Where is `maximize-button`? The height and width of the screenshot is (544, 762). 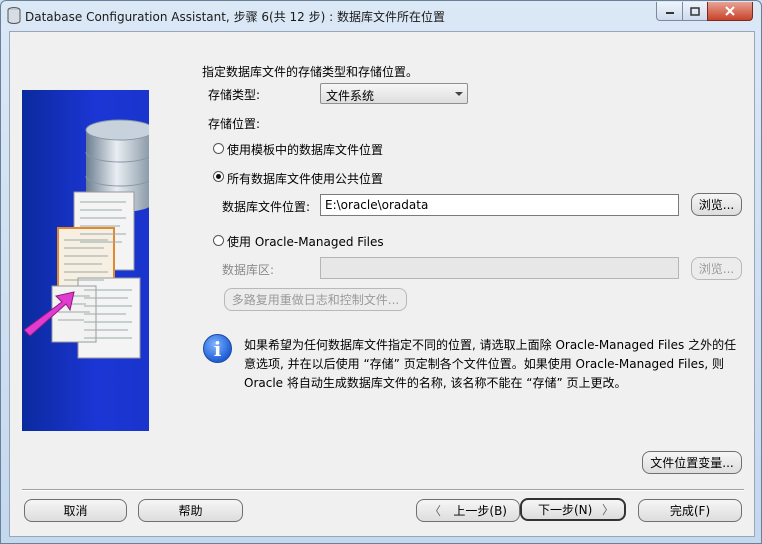
maximize-button is located at coordinates (695, 11).